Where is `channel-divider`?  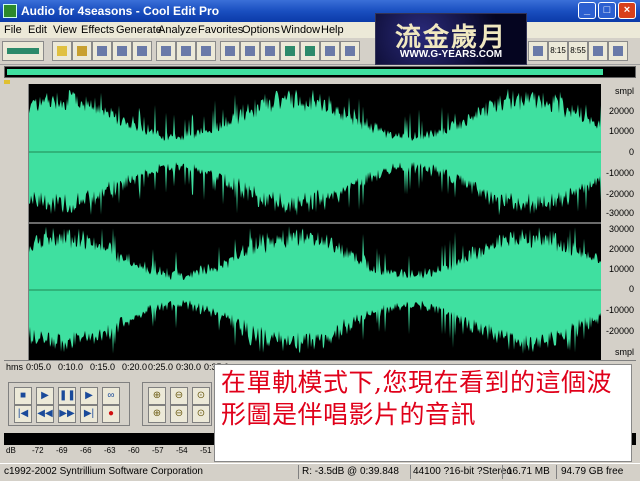 channel-divider is located at coordinates (320, 223).